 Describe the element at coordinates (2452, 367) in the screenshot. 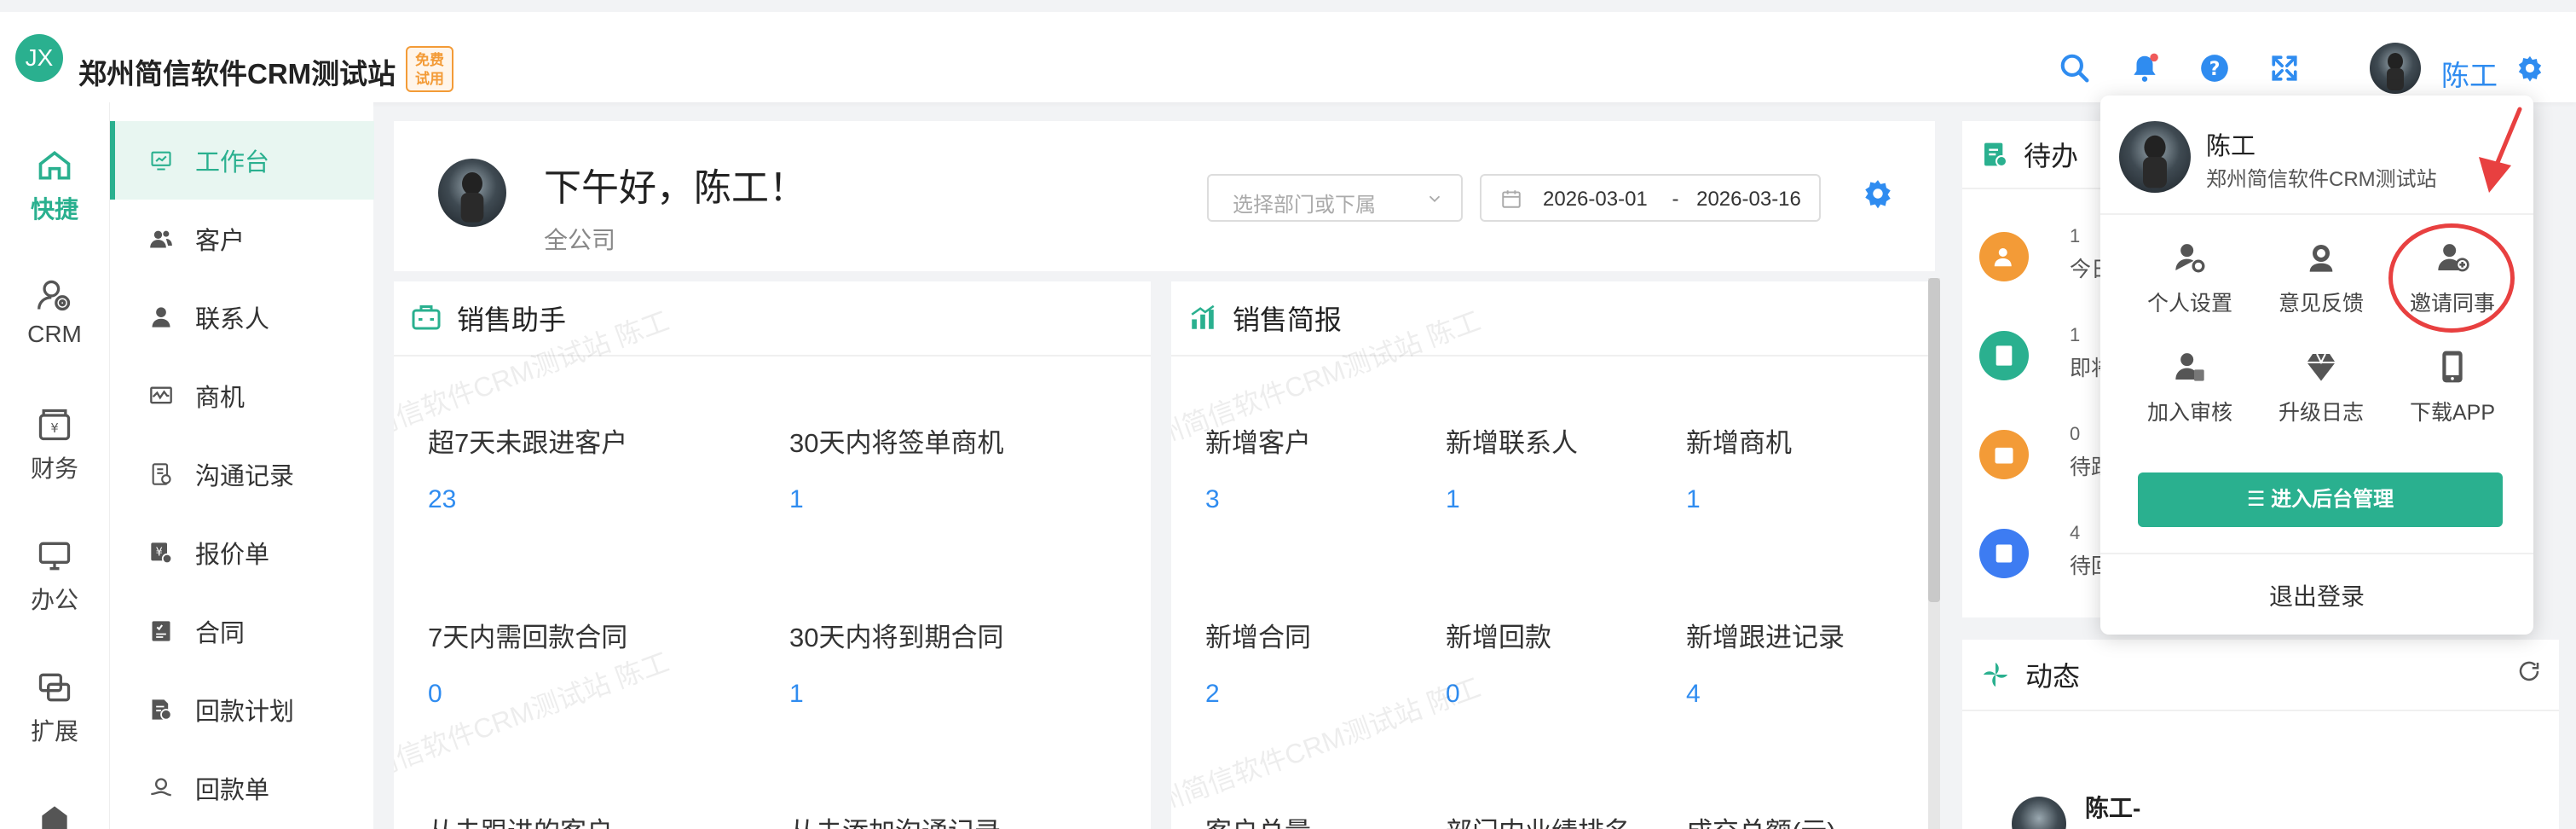

I see `phone-icon` at that location.